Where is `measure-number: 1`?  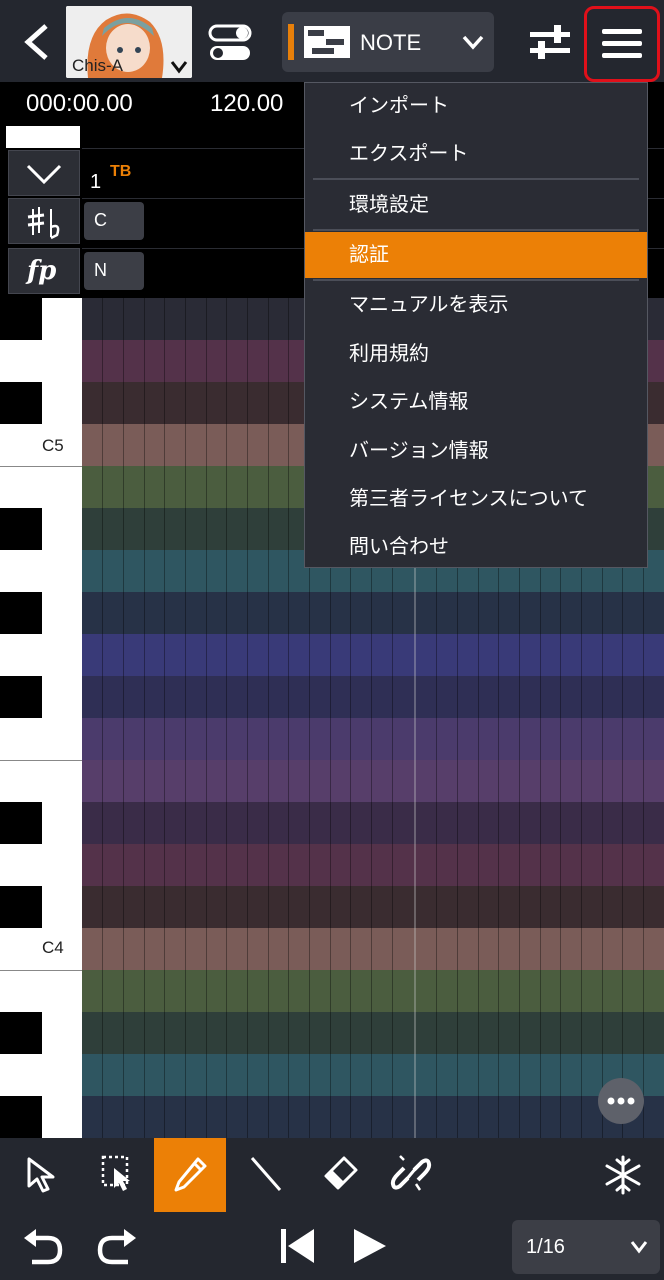
measure-number: 1 is located at coordinates (96, 182).